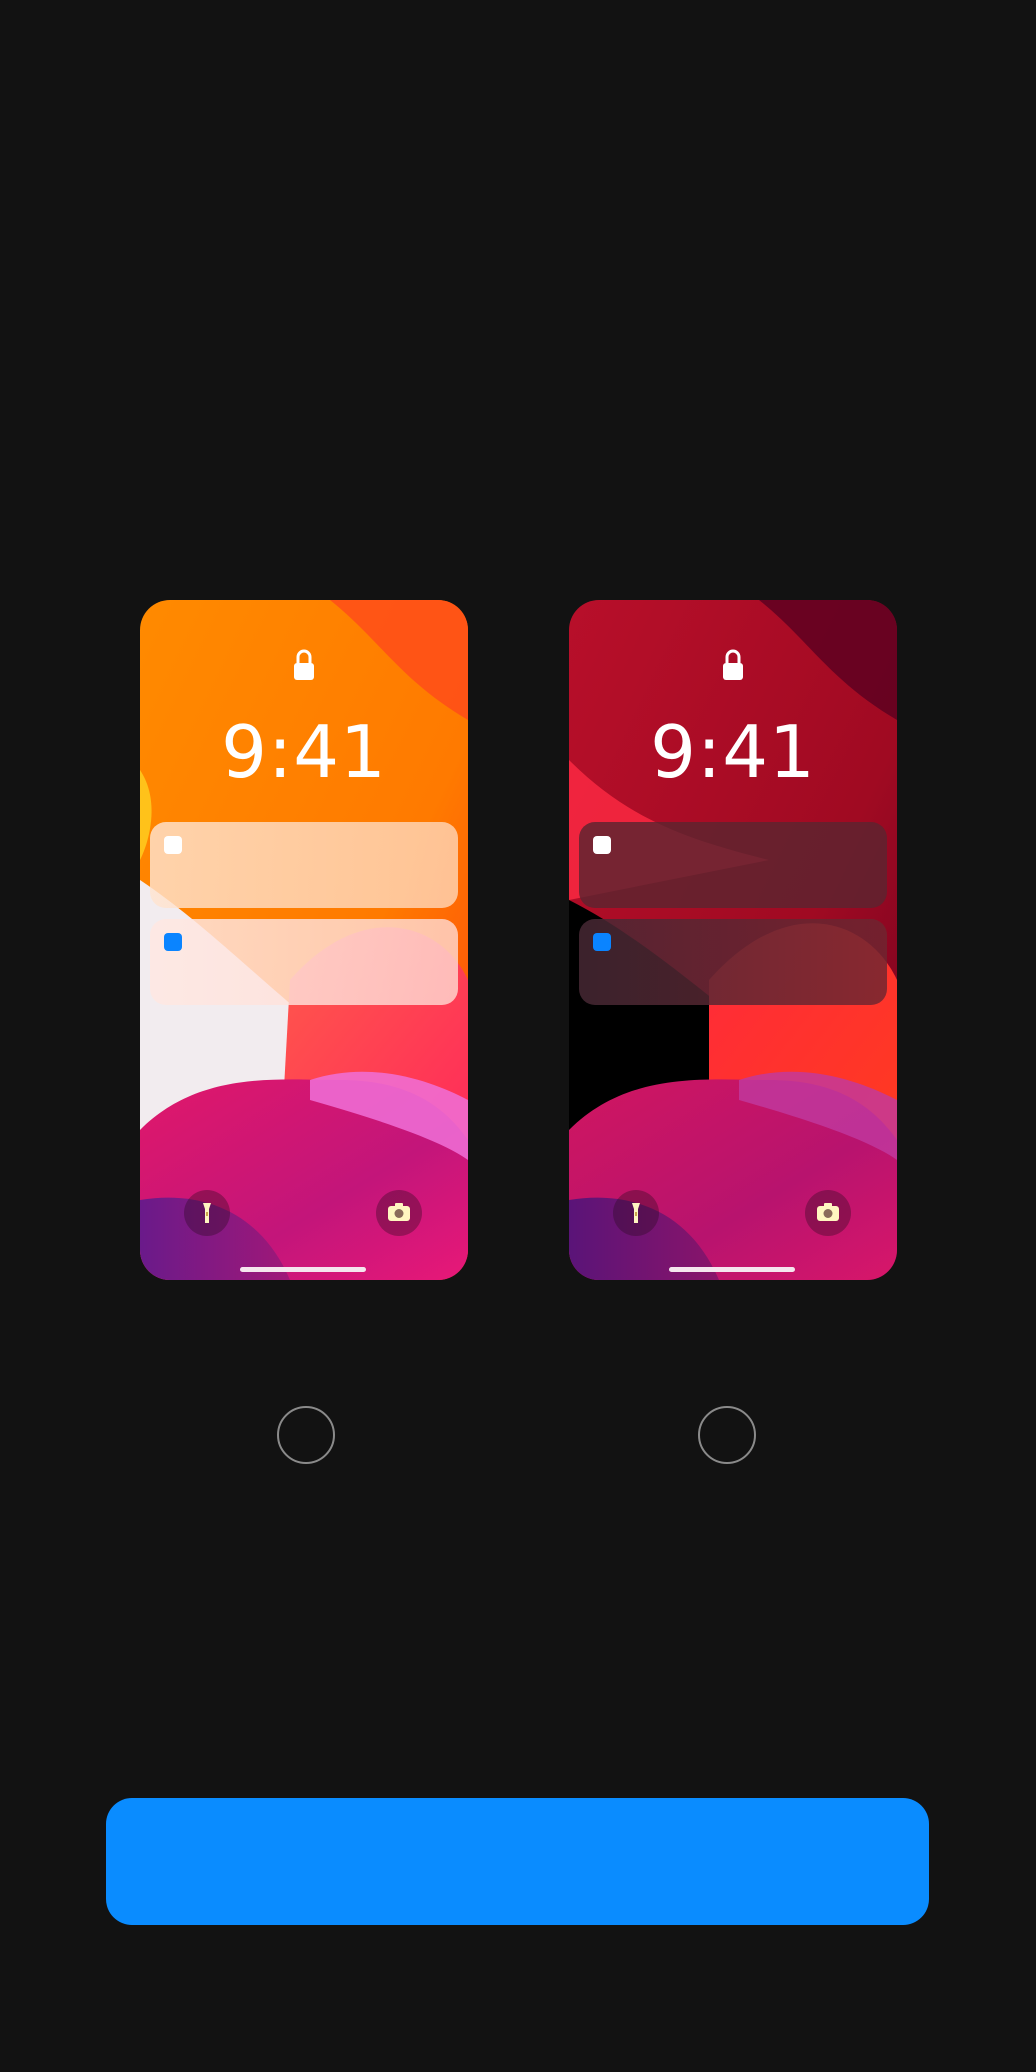  Describe the element at coordinates (727, 1435) in the screenshot. I see `dark-mode-radio` at that location.